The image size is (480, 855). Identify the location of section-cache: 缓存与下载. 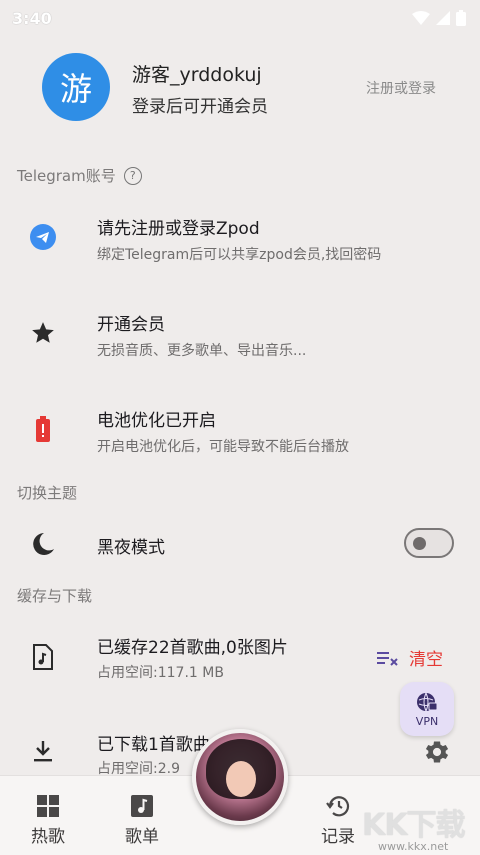
(54, 595).